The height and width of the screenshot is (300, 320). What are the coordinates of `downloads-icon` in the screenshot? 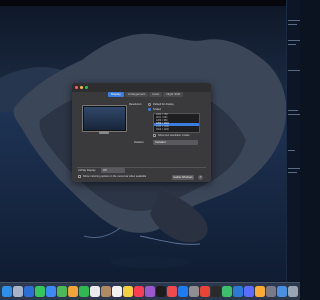 It's located at (282, 291).